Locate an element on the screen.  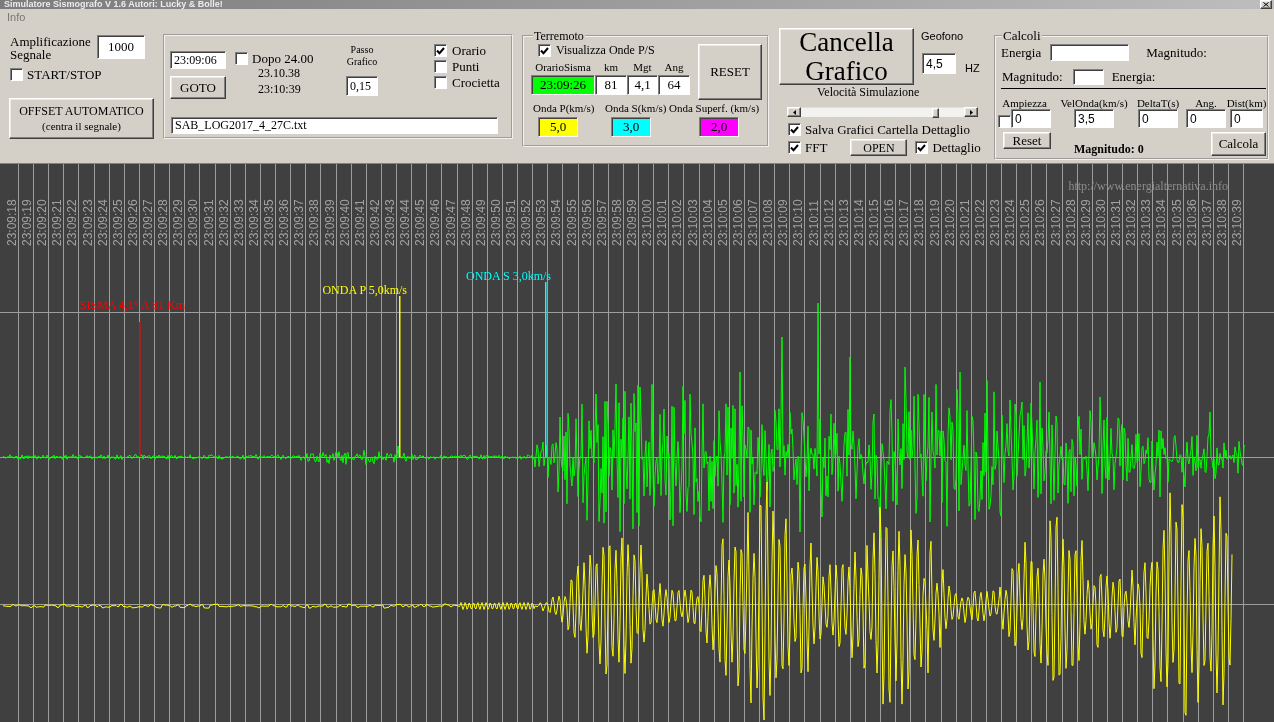
slider-right-button is located at coordinates (971, 112).